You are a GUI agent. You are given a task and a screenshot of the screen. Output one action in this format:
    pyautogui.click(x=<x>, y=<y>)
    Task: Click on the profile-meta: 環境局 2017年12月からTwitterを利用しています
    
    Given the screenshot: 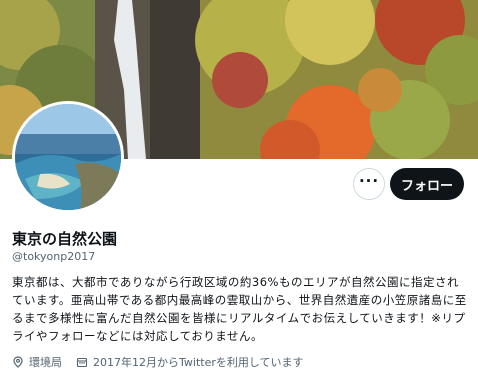 What is the action you would take?
    pyautogui.click(x=165, y=362)
    